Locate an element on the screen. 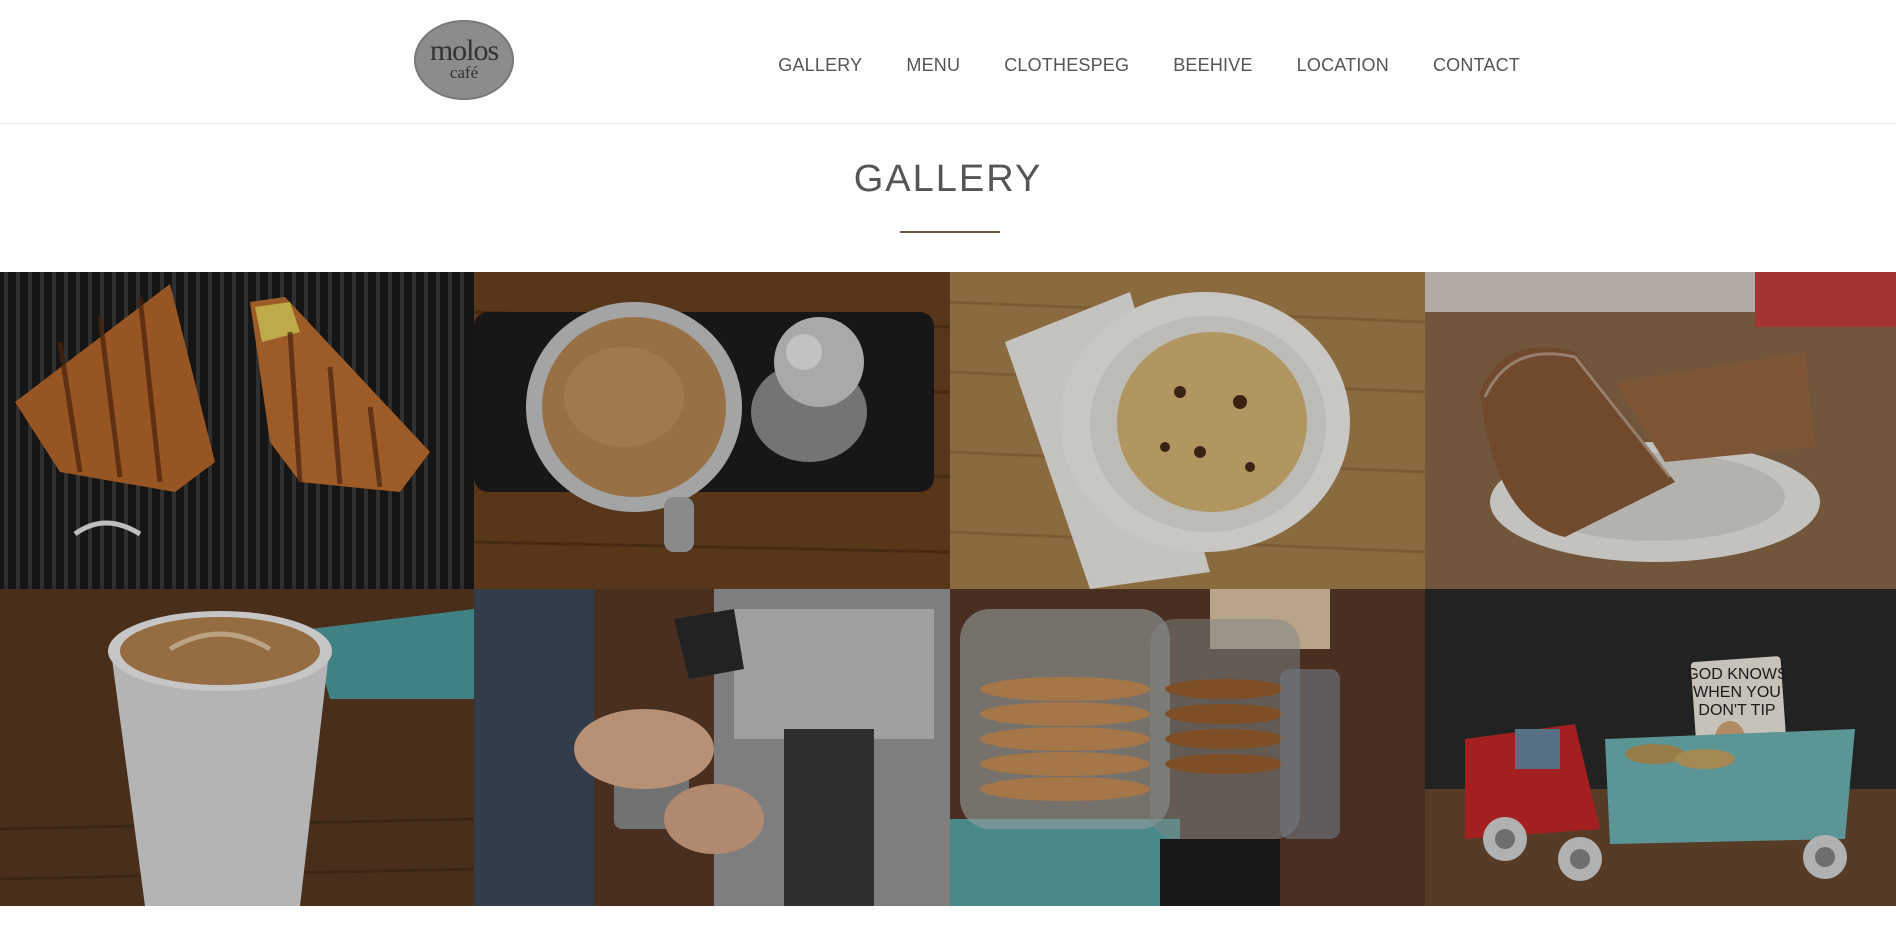 The width and height of the screenshot is (1896, 933). tip-sign-line-2: WHEN YOU is located at coordinates (1737, 692).